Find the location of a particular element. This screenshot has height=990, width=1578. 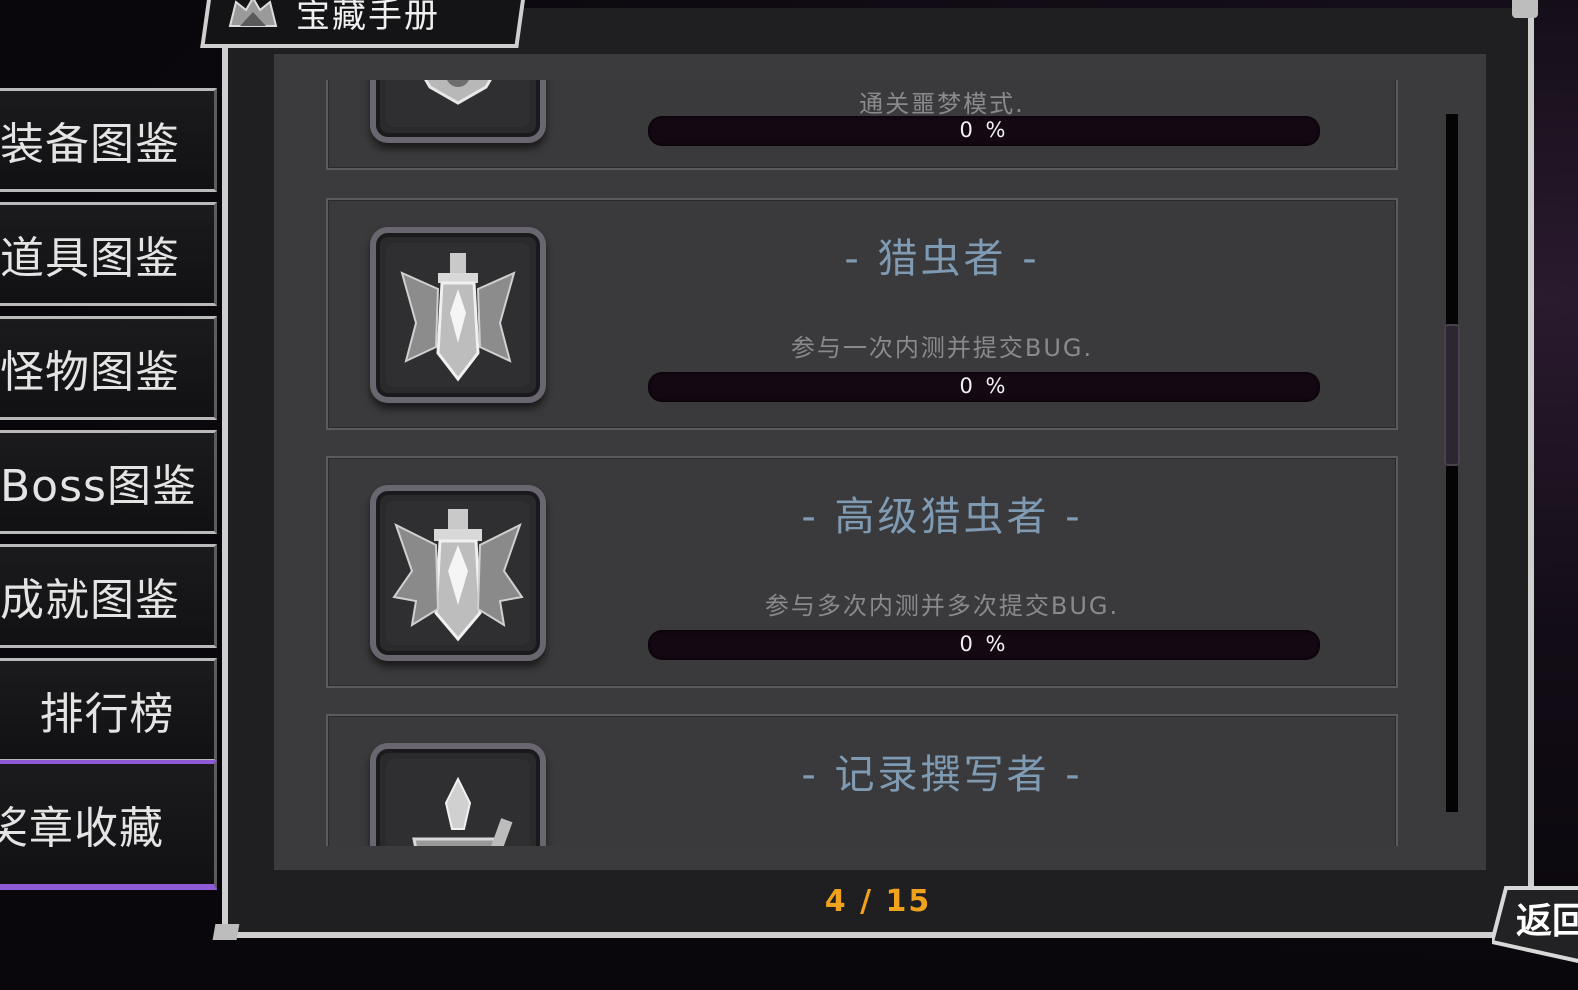

sidebar-item-label: 成就图鉴 is located at coordinates (90, 600).